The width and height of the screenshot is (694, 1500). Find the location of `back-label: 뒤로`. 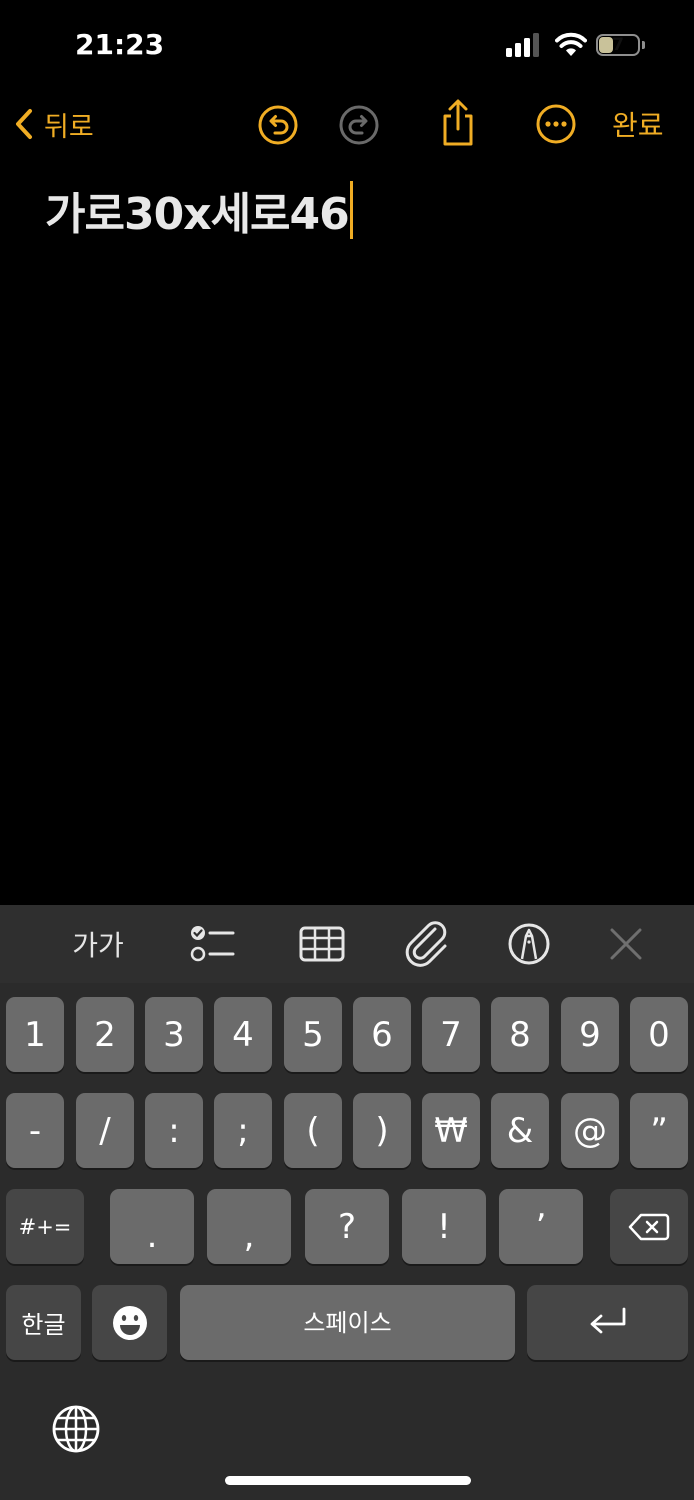

back-label: 뒤로 is located at coordinates (69, 127).